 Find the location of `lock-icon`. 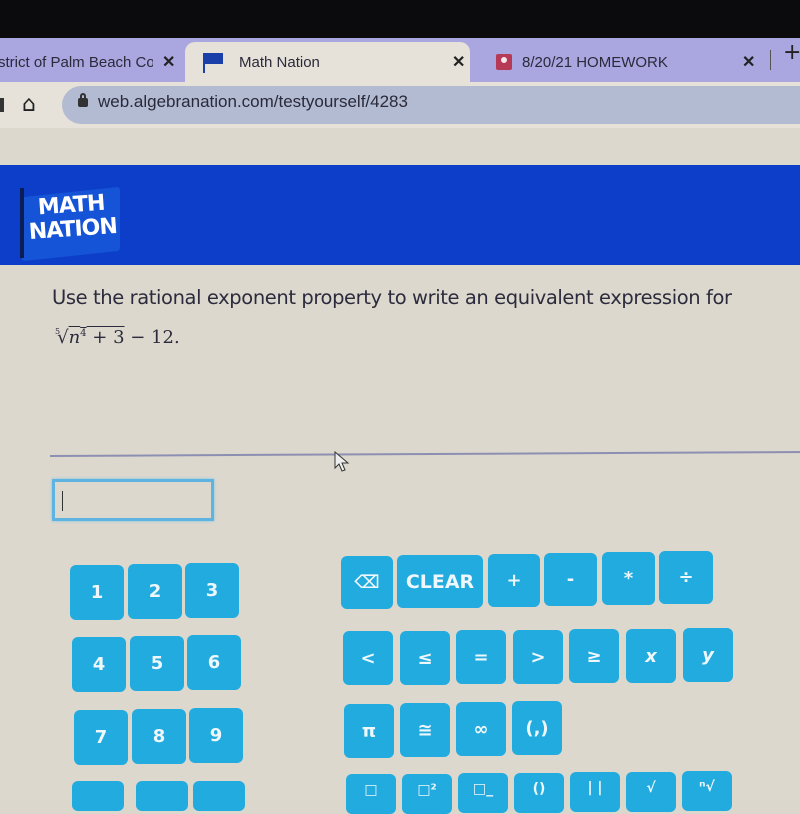

lock-icon is located at coordinates (83, 100).